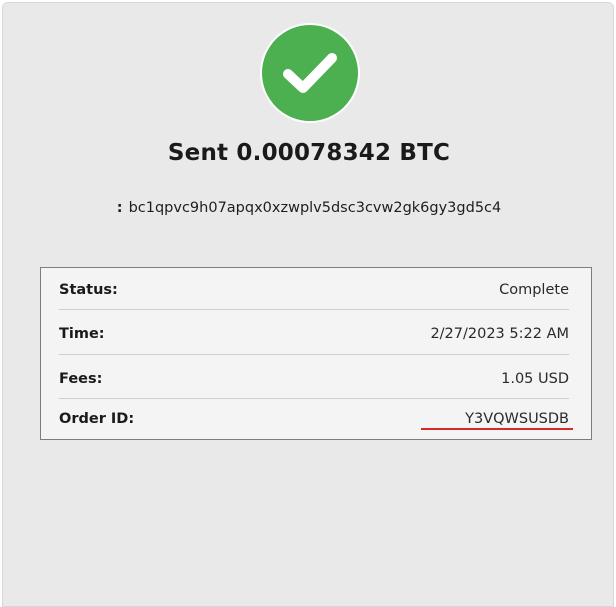  Describe the element at coordinates (81, 379) in the screenshot. I see `fees-label: Fees:` at that location.